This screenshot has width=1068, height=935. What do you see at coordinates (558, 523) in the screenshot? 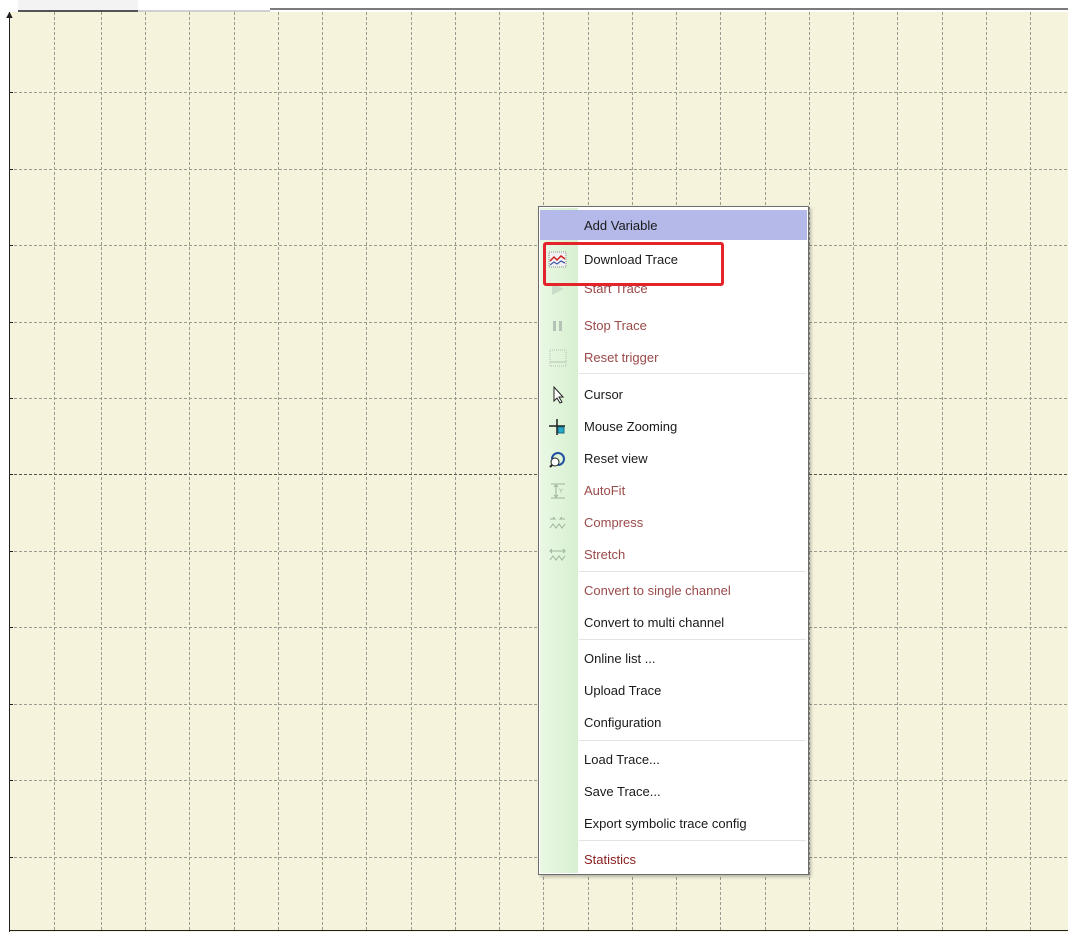
I see `compress-icon` at bounding box center [558, 523].